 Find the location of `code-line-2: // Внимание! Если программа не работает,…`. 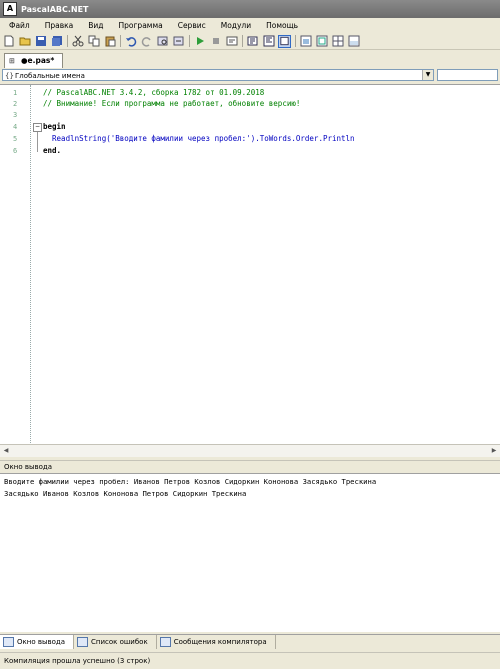

code-line-2: // Внимание! Если программа не работает,… is located at coordinates (172, 103).